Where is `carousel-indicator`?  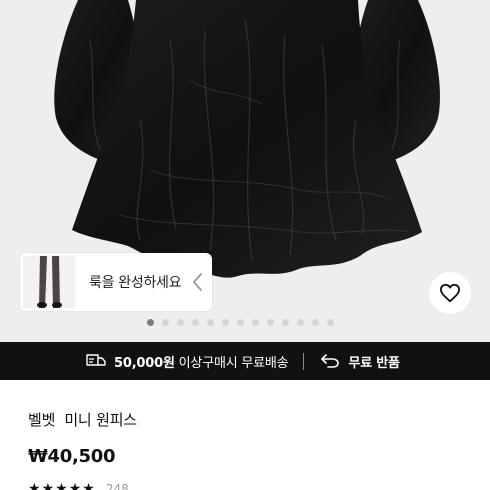
carousel-indicator is located at coordinates (240, 322).